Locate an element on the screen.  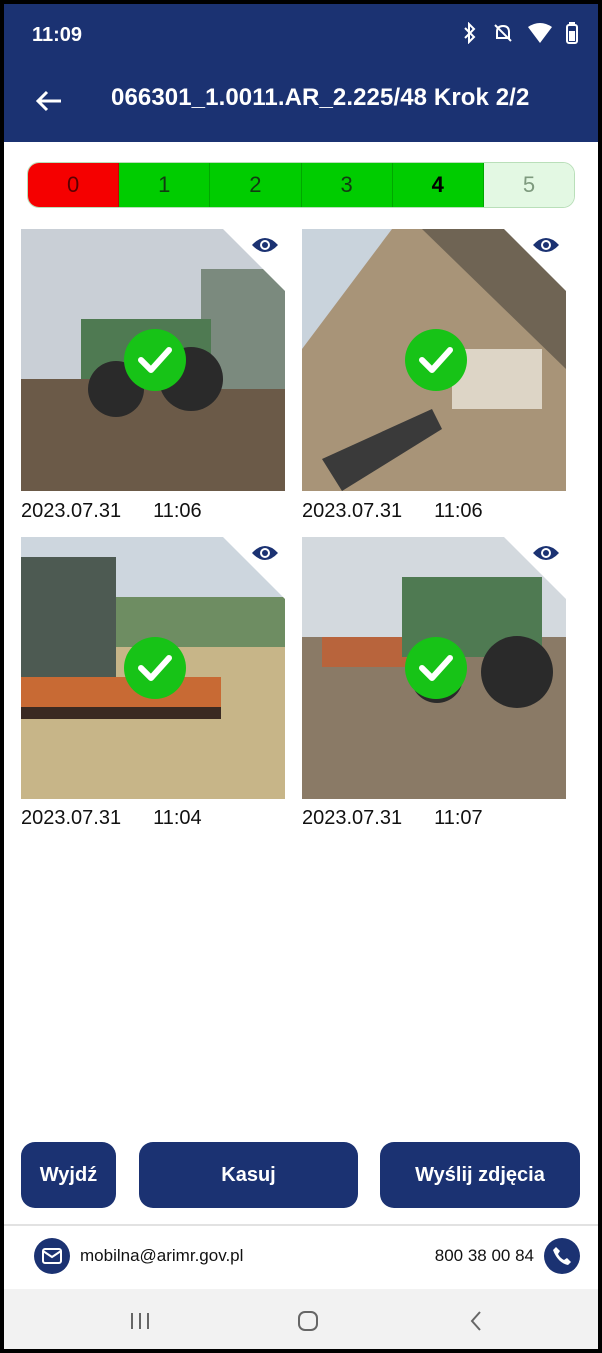
recent-apps-icon is located at coordinates (140, 1321).